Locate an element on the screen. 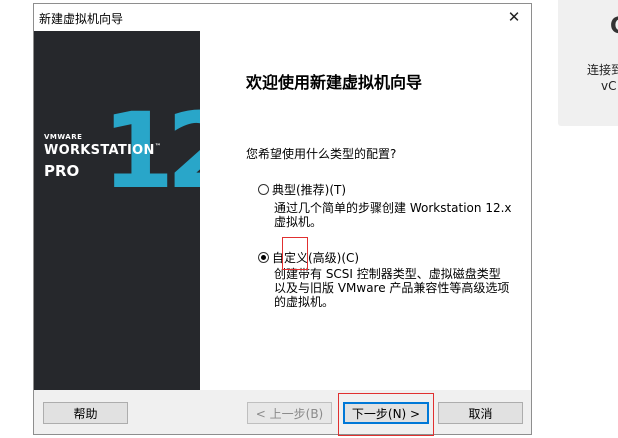  banner-brand: VMWARE is located at coordinates (63, 137).